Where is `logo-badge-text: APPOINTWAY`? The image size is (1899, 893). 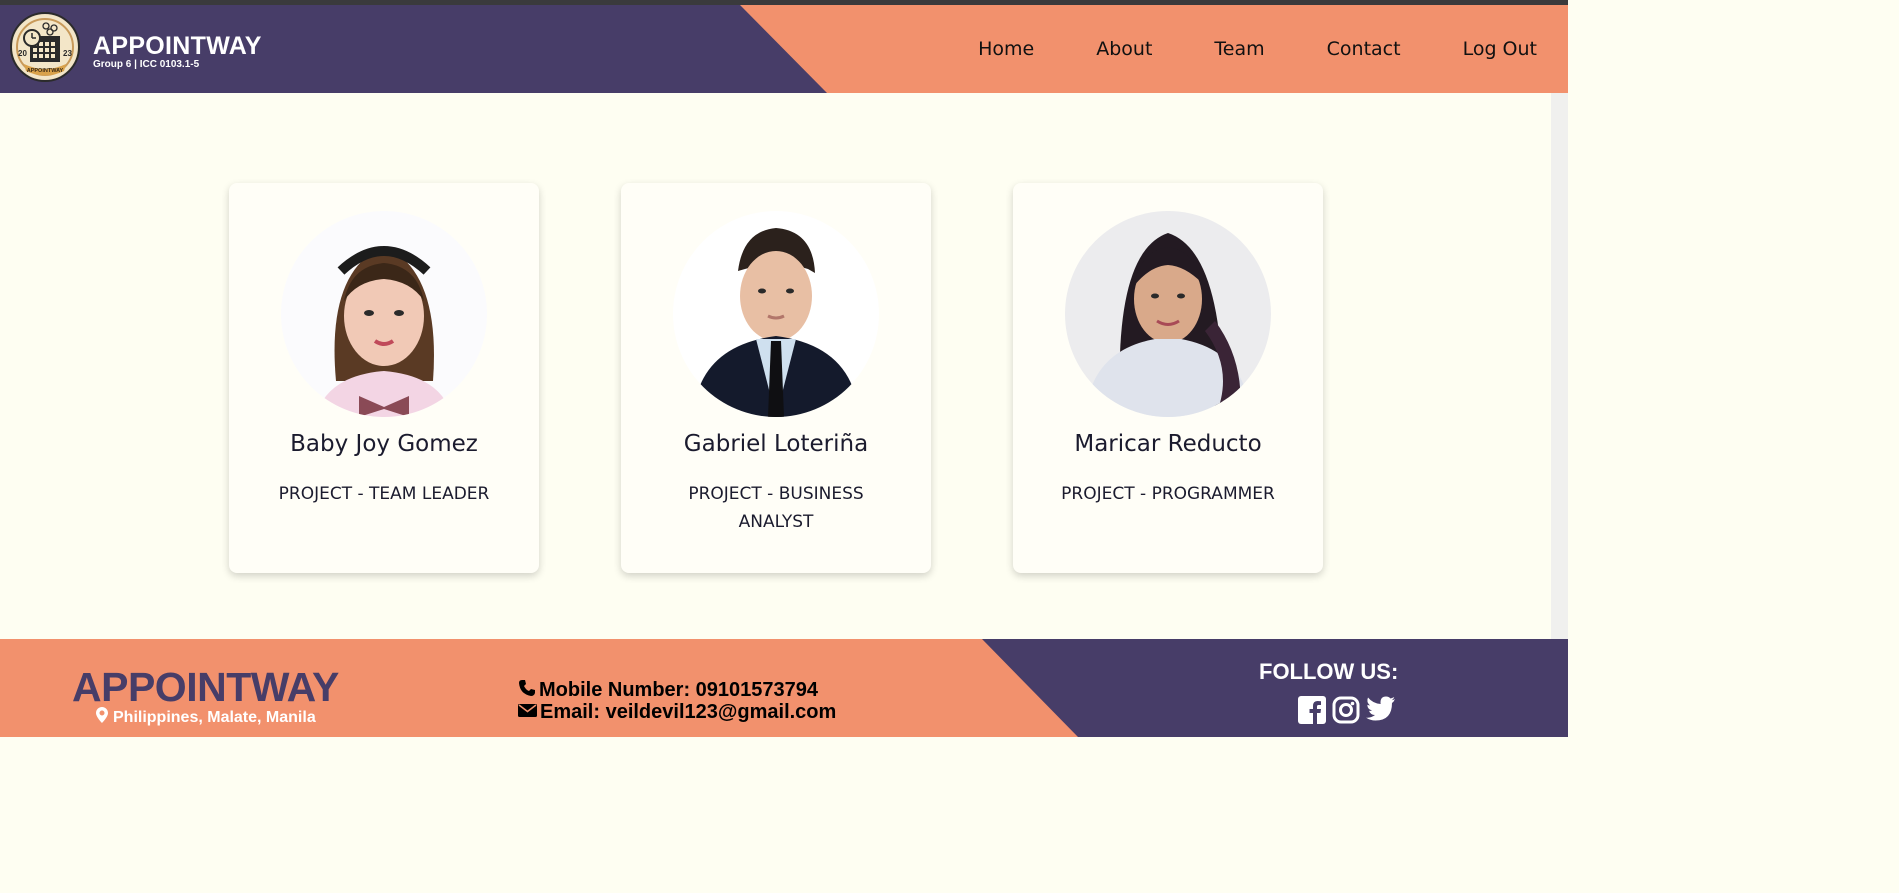
logo-badge-text: APPOINTWAY is located at coordinates (45, 71).